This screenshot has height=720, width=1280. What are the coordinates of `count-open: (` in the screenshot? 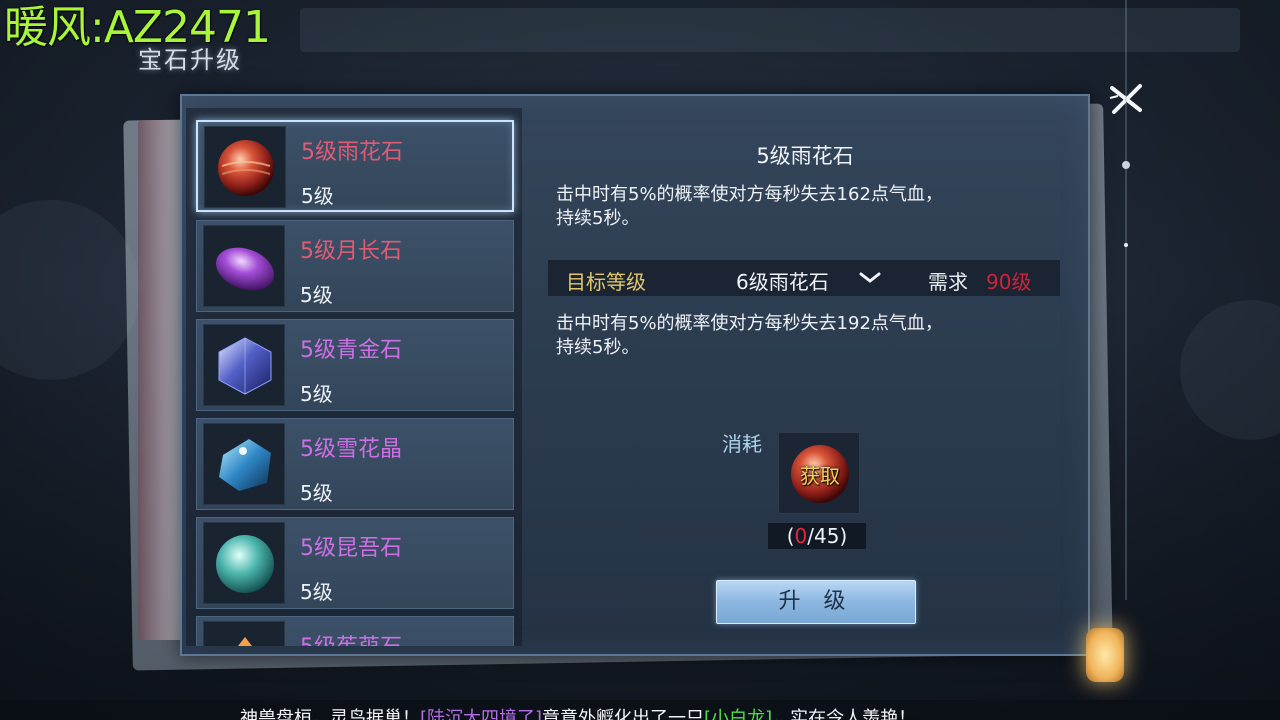 It's located at (790, 536).